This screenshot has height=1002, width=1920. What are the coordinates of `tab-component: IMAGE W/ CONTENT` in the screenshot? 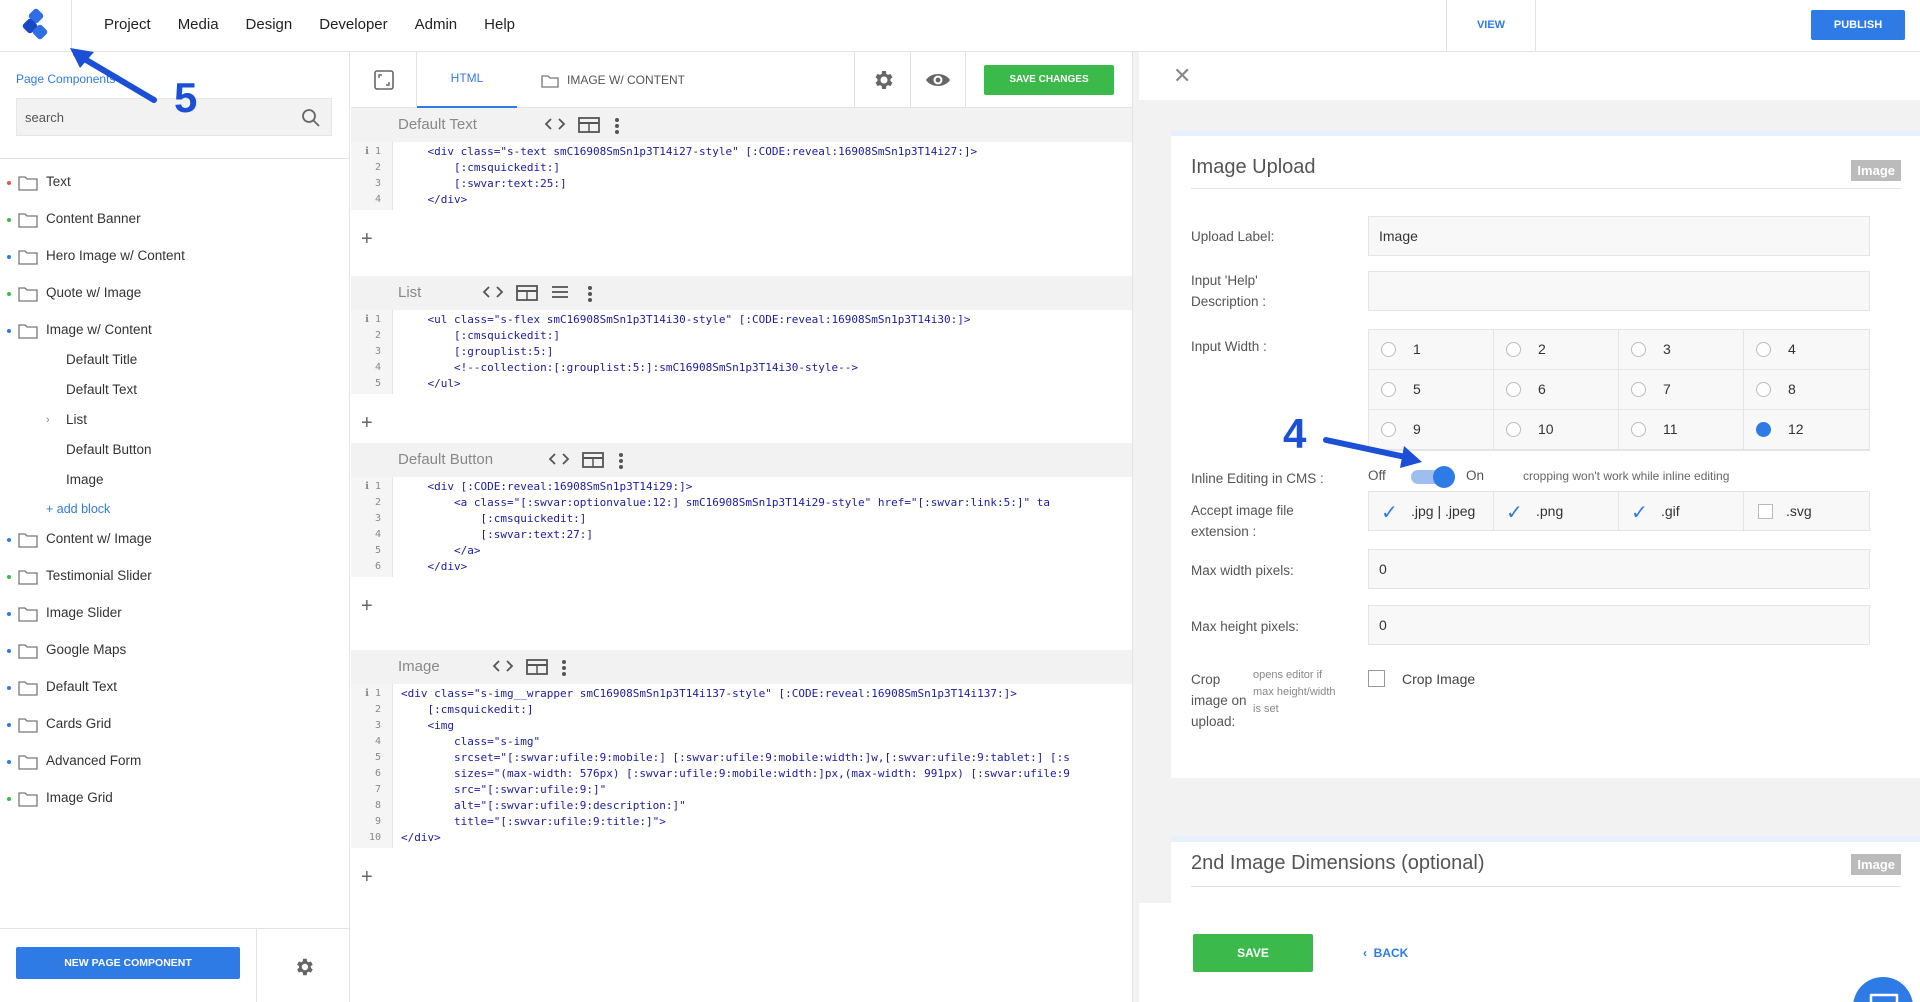 It's located at (613, 80).